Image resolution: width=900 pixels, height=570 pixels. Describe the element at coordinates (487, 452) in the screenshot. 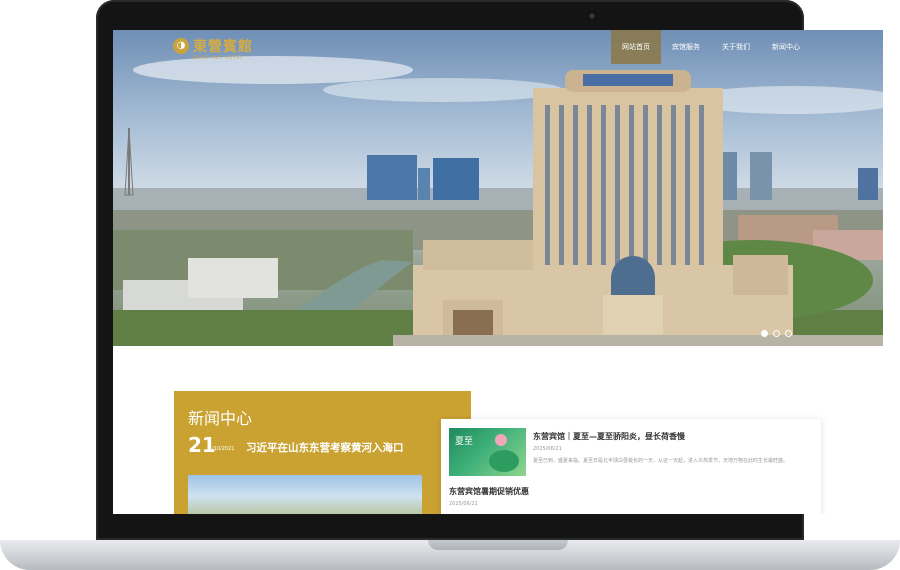

I see `news-thumbnail: 夏至` at that location.